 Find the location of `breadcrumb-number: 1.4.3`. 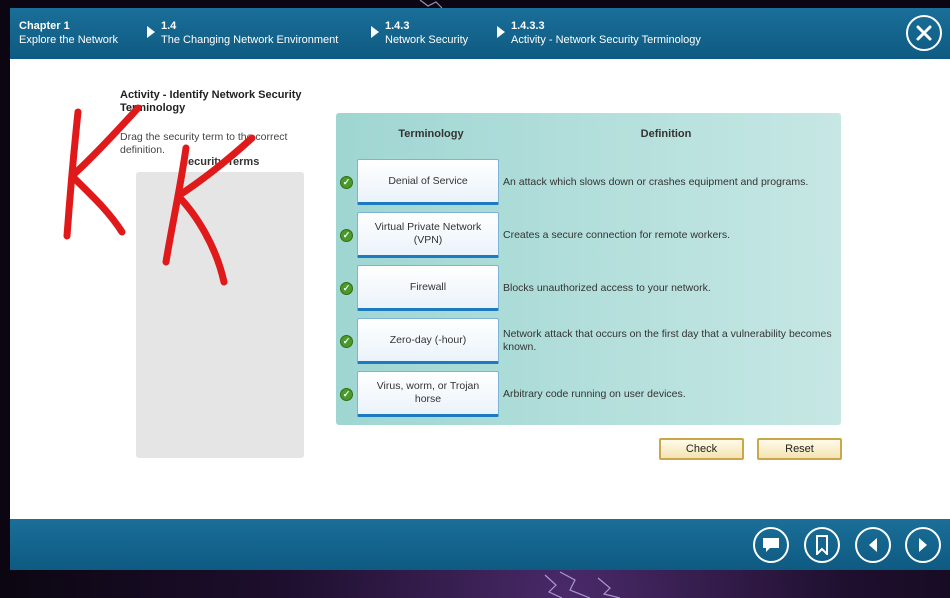

breadcrumb-number: 1.4.3 is located at coordinates (397, 26).